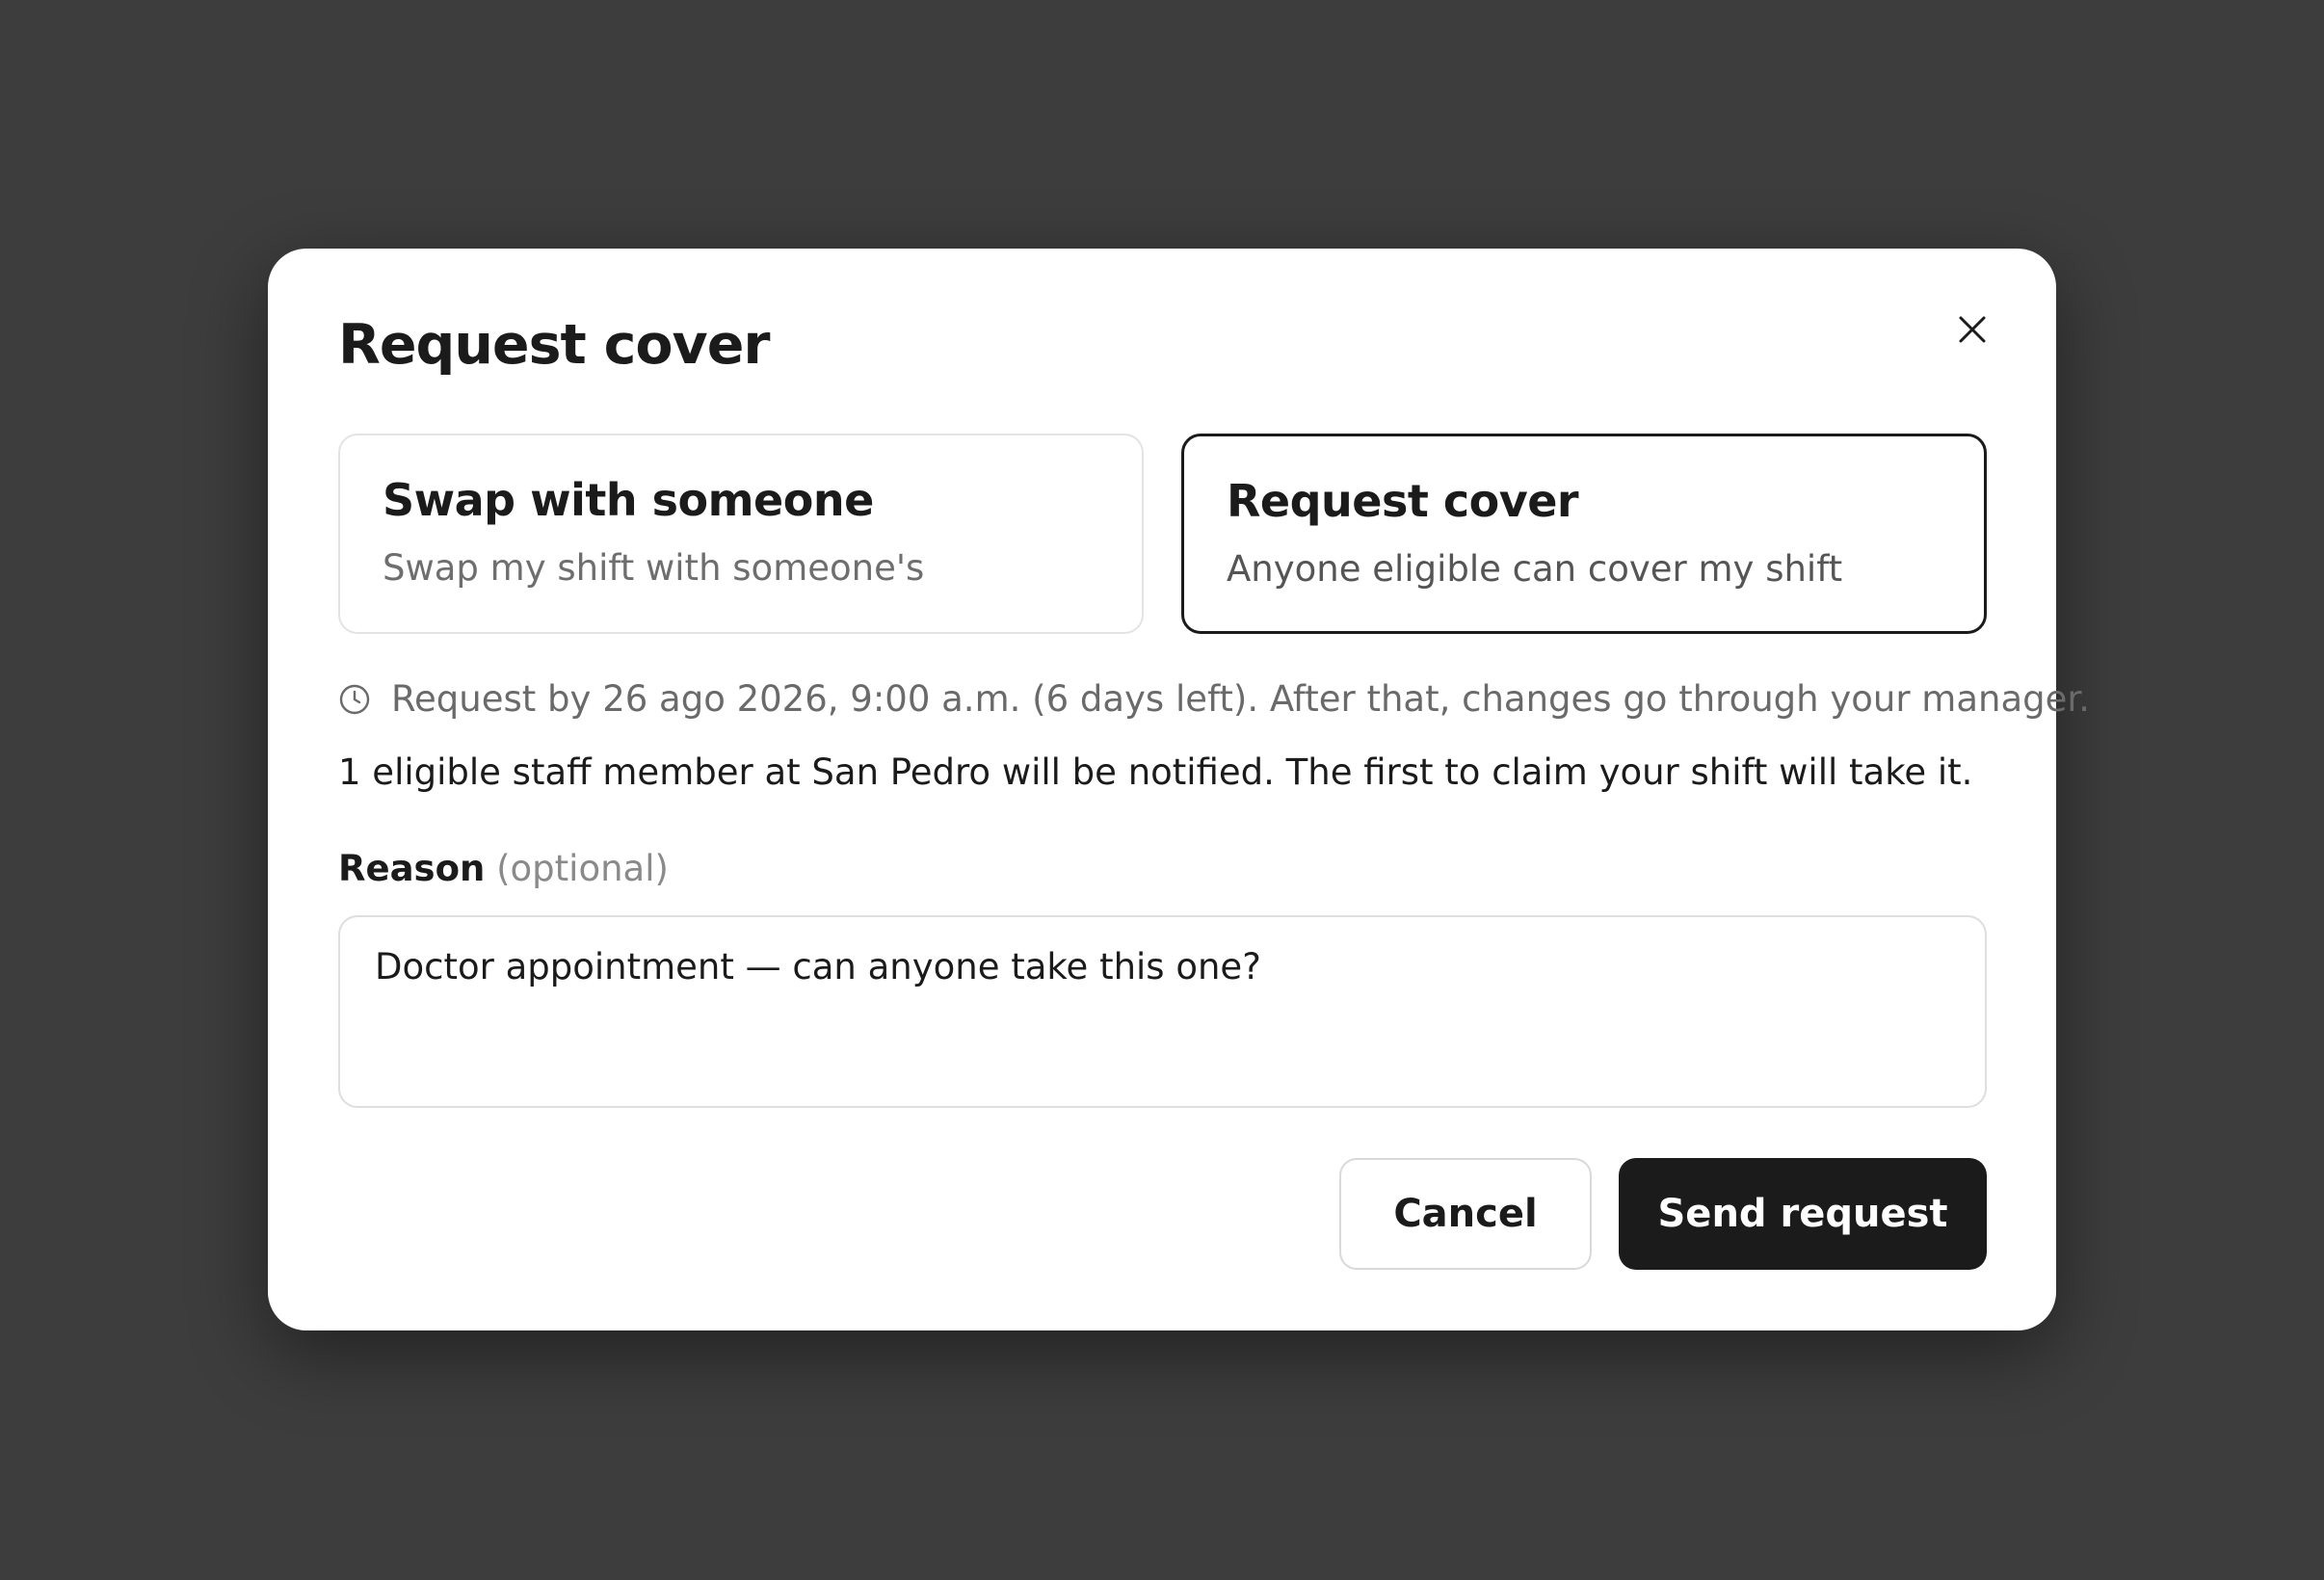  Describe the element at coordinates (654, 568) in the screenshot. I see `option-swap-description: Swap my shift with someone's` at that location.